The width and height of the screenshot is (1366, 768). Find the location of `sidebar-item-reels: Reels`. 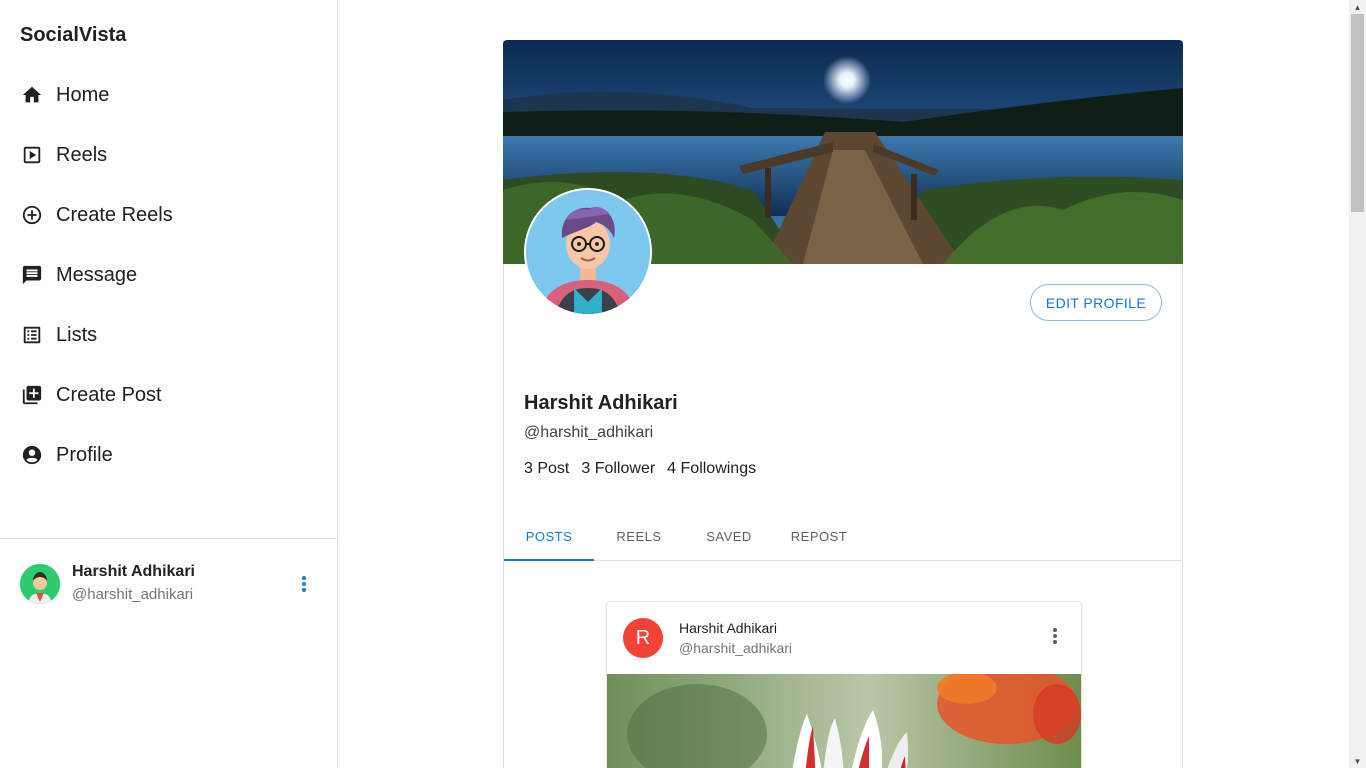

sidebar-item-reels: Reels is located at coordinates (168, 155).